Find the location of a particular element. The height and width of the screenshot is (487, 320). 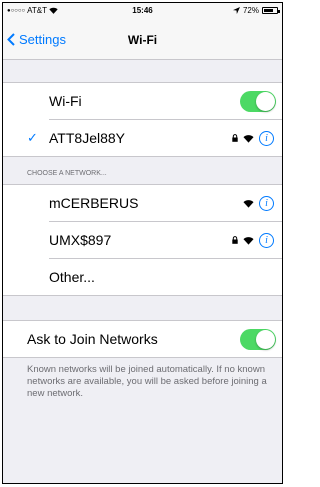

wifi-toggle-switch is located at coordinates (258, 101).